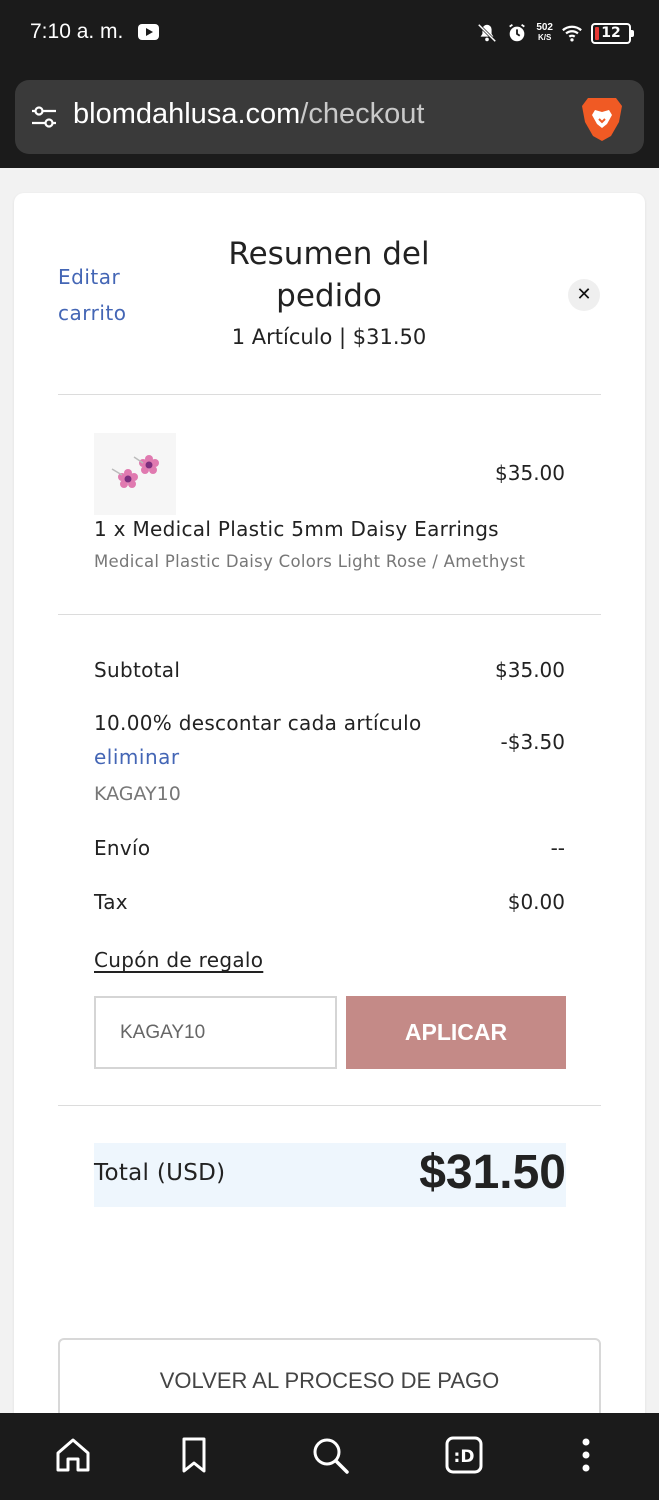  I want to click on tune-icon, so click(44, 117).